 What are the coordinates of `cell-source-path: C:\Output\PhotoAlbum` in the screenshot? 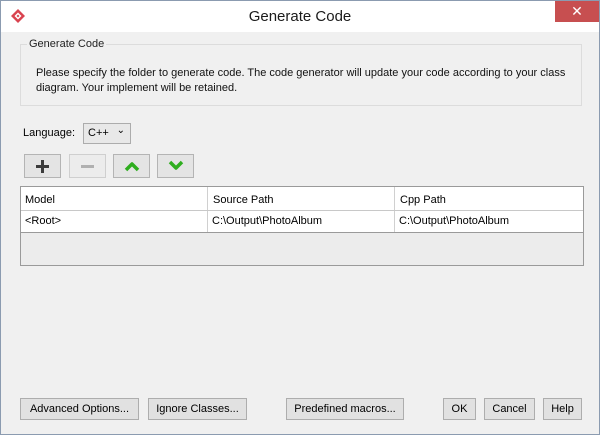 It's located at (301, 221).